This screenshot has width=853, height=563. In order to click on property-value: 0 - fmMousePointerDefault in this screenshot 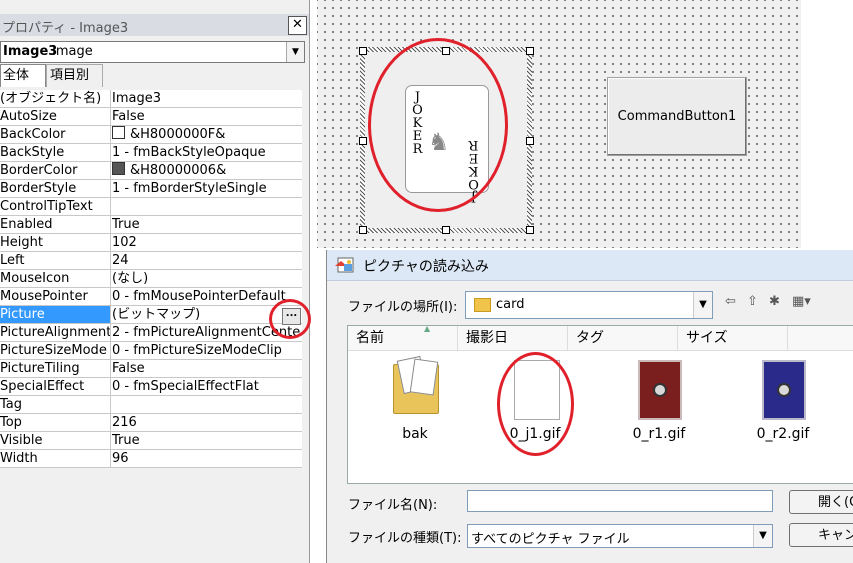, I will do `click(207, 296)`.